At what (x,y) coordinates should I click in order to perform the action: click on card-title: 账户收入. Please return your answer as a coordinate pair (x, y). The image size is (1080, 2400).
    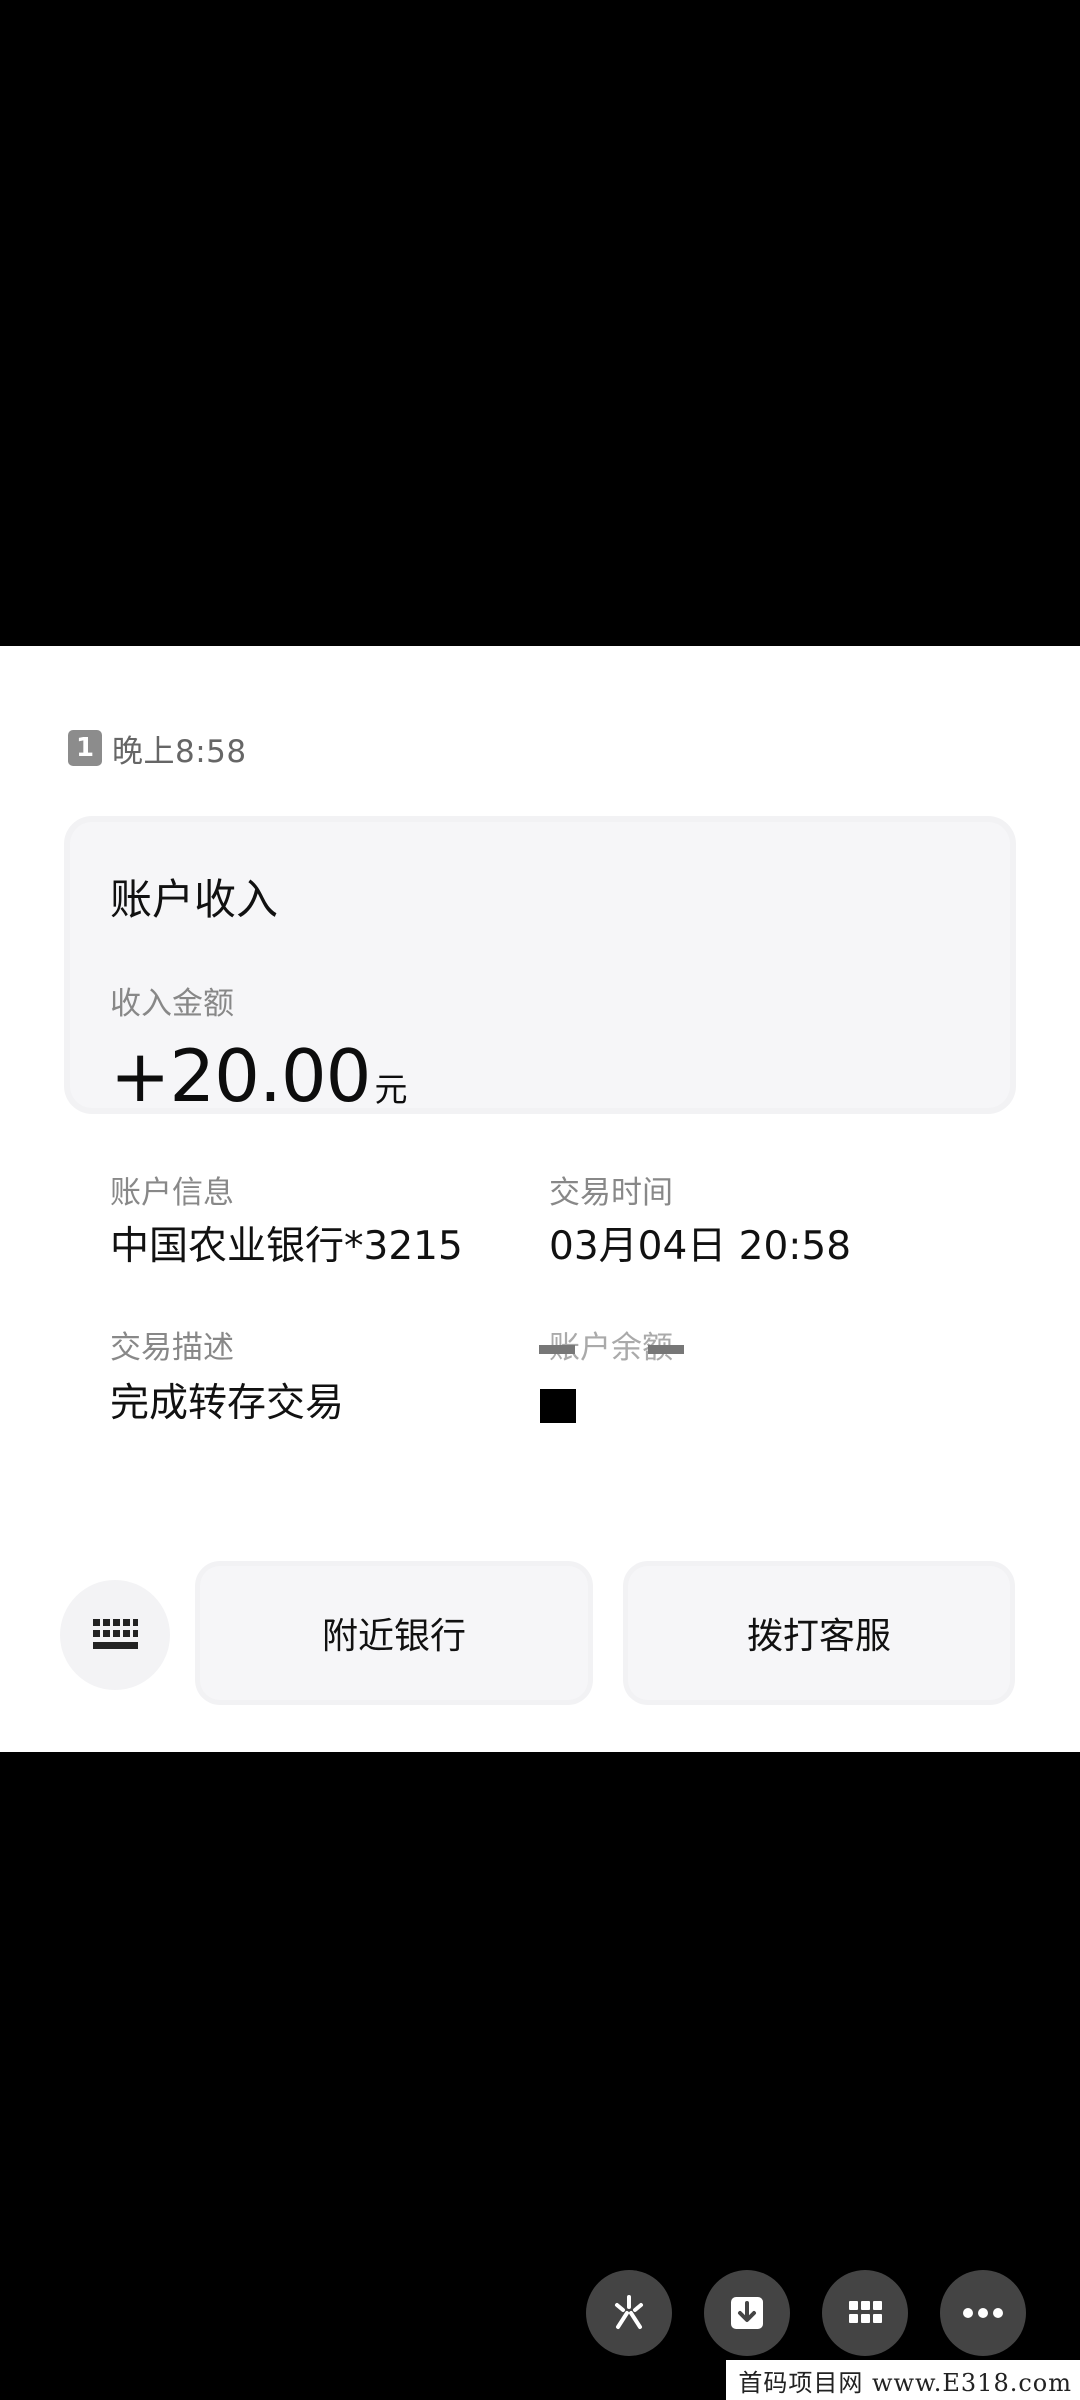
    Looking at the image, I should click on (194, 899).